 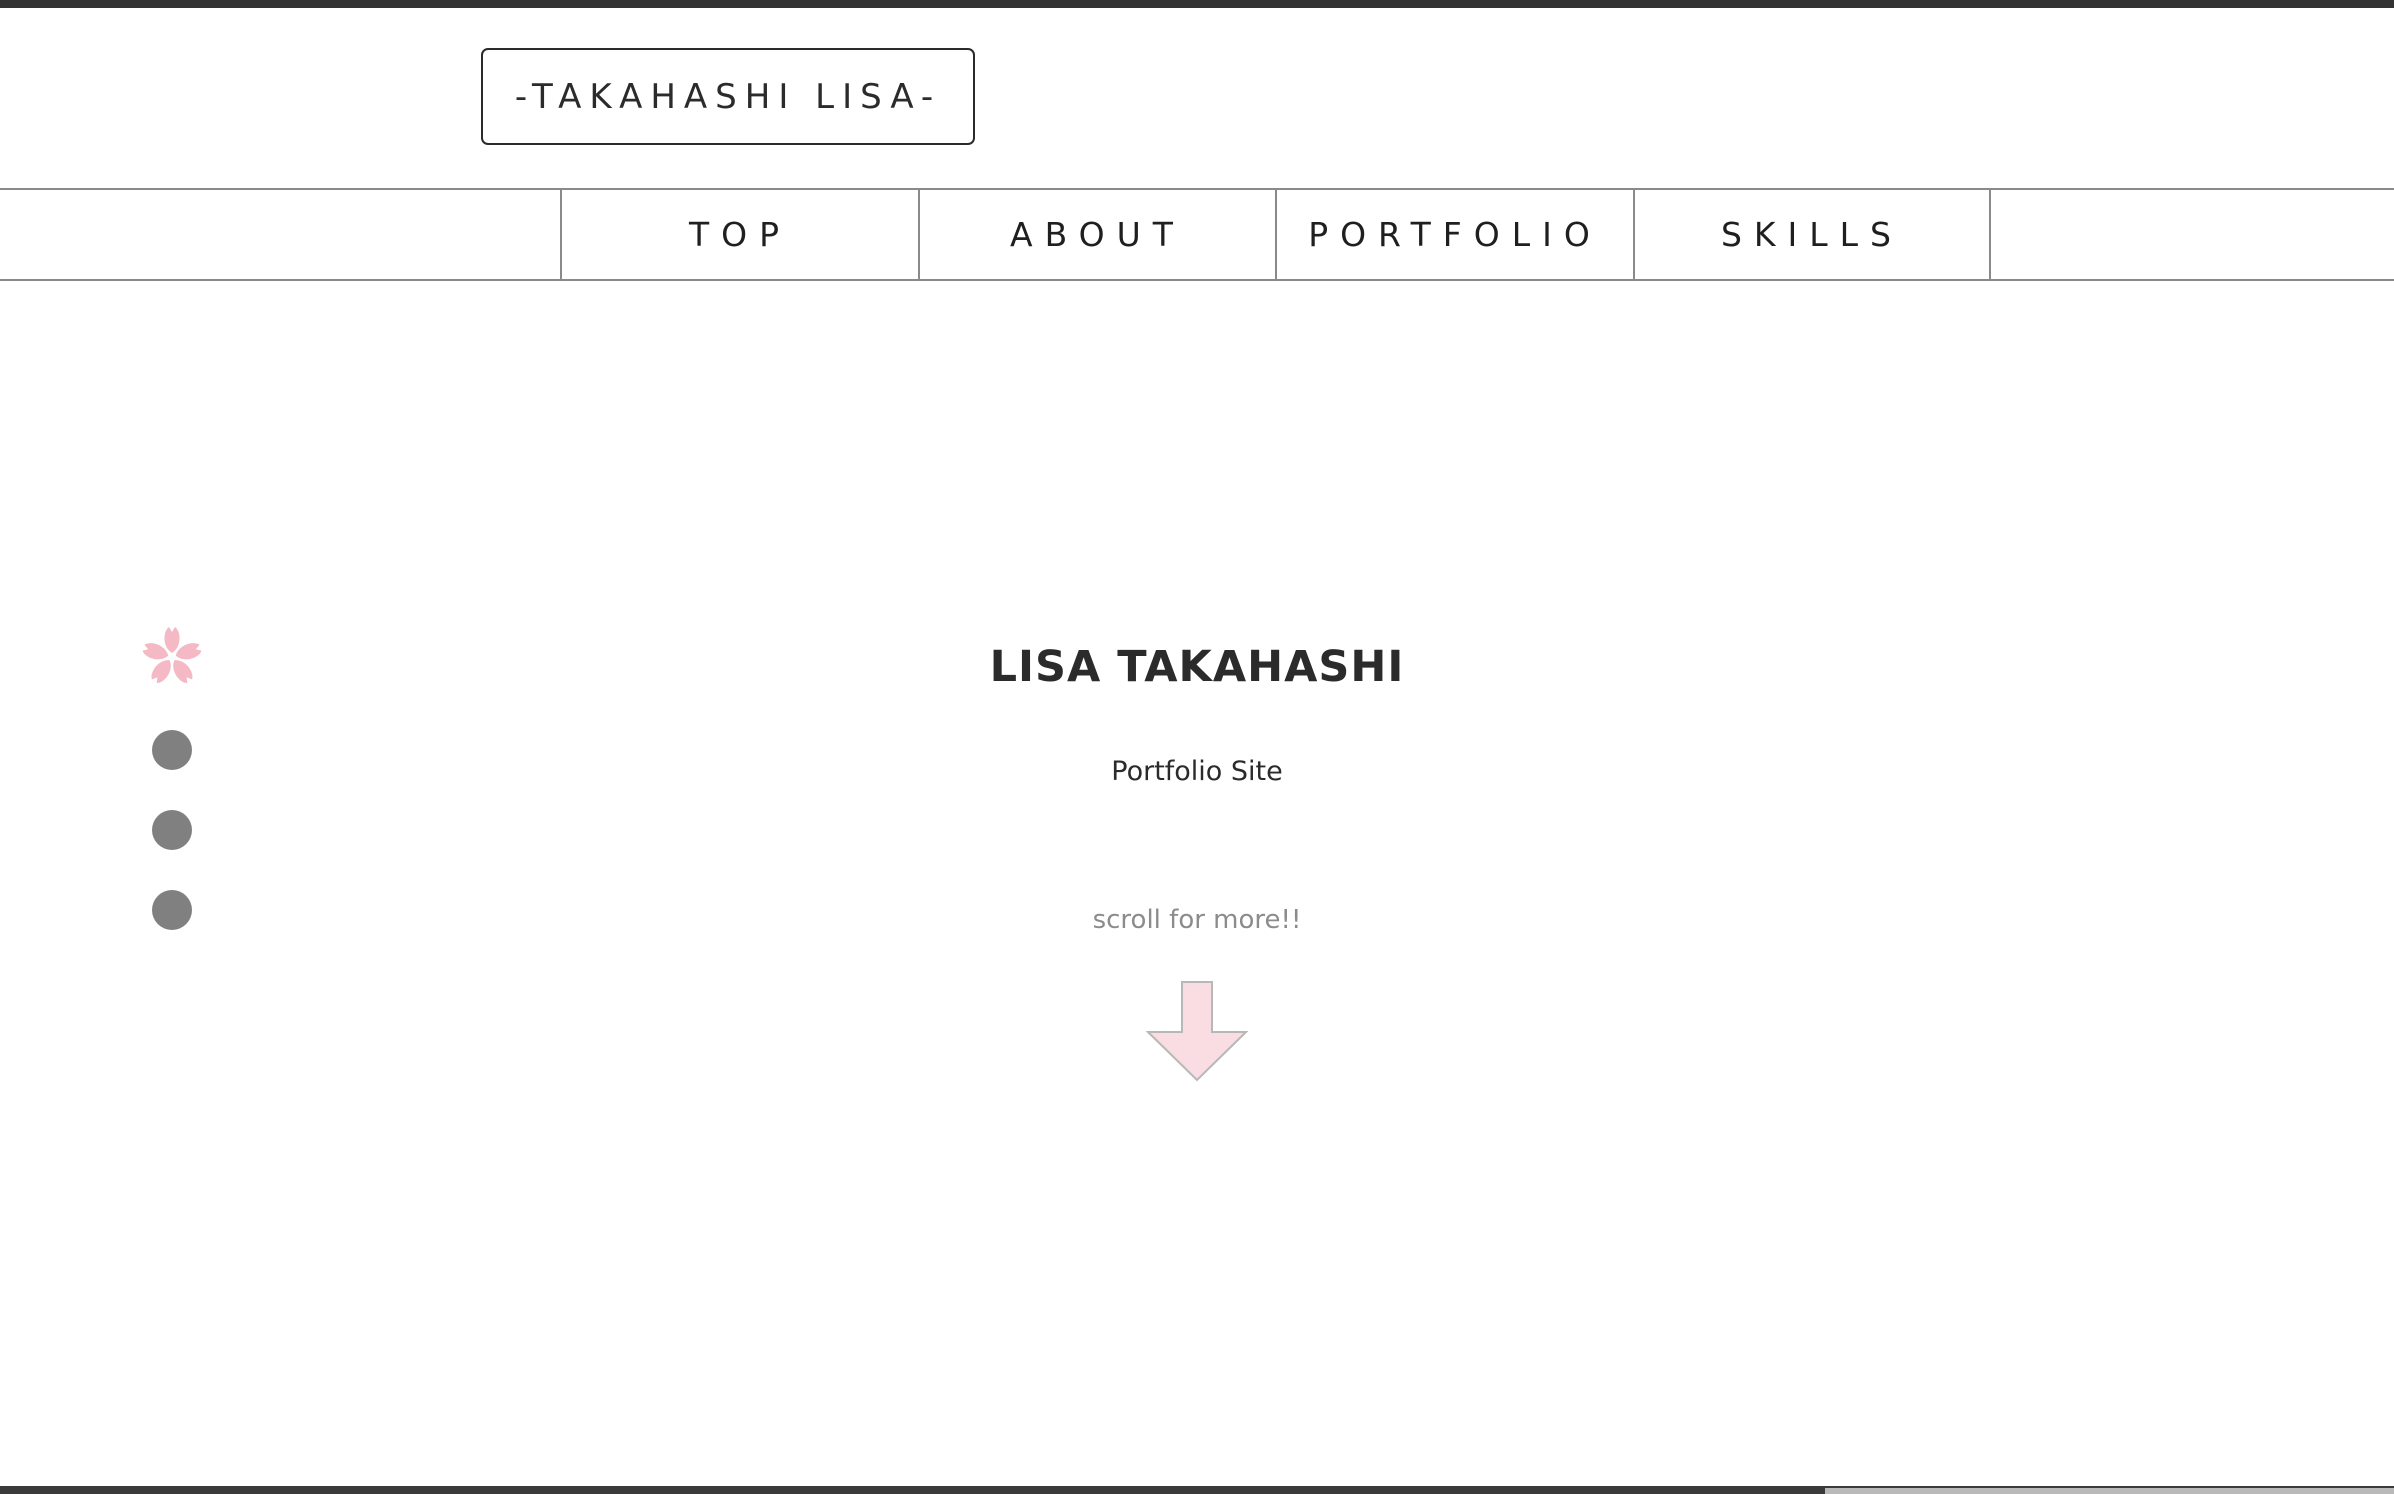 What do you see at coordinates (1197, 667) in the screenshot?
I see `hero-title: LISA TAKAHASHI` at bounding box center [1197, 667].